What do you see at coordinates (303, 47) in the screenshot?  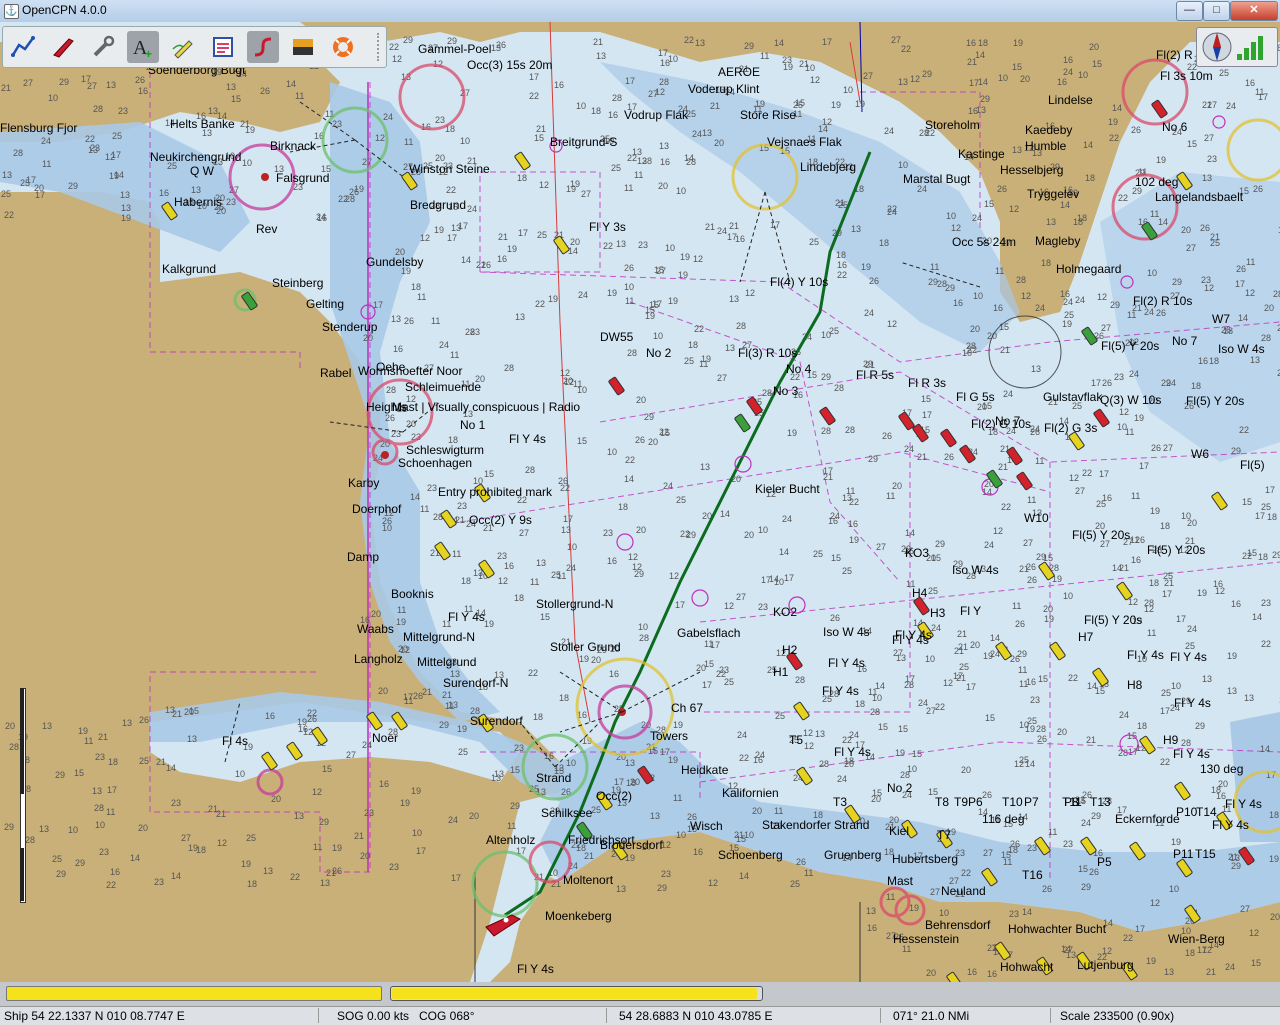 I see `color-scheme-button` at bounding box center [303, 47].